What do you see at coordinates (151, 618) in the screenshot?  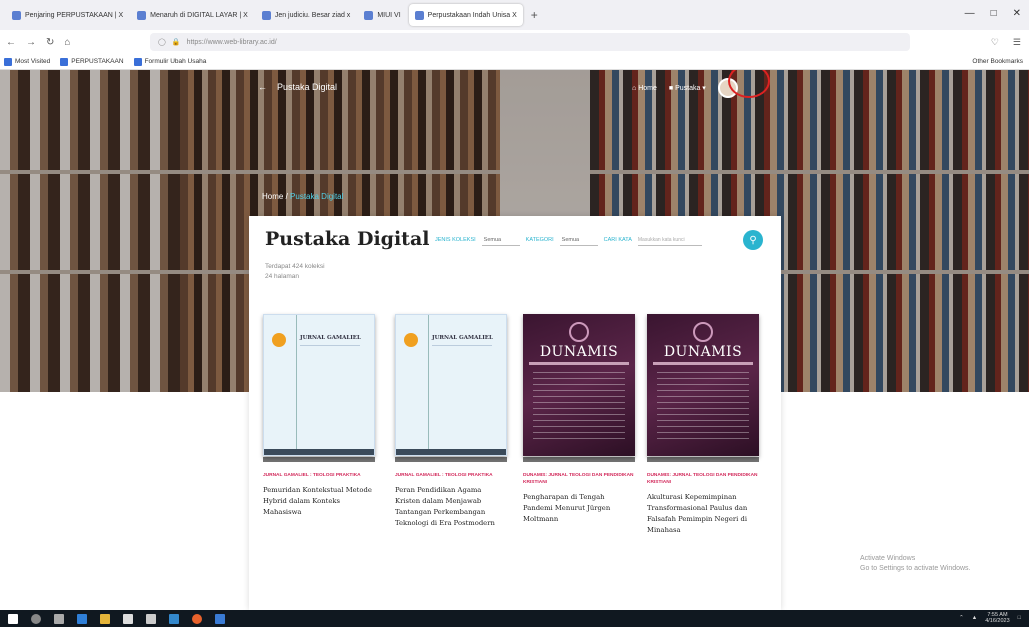 I see `mail-icon` at bounding box center [151, 618].